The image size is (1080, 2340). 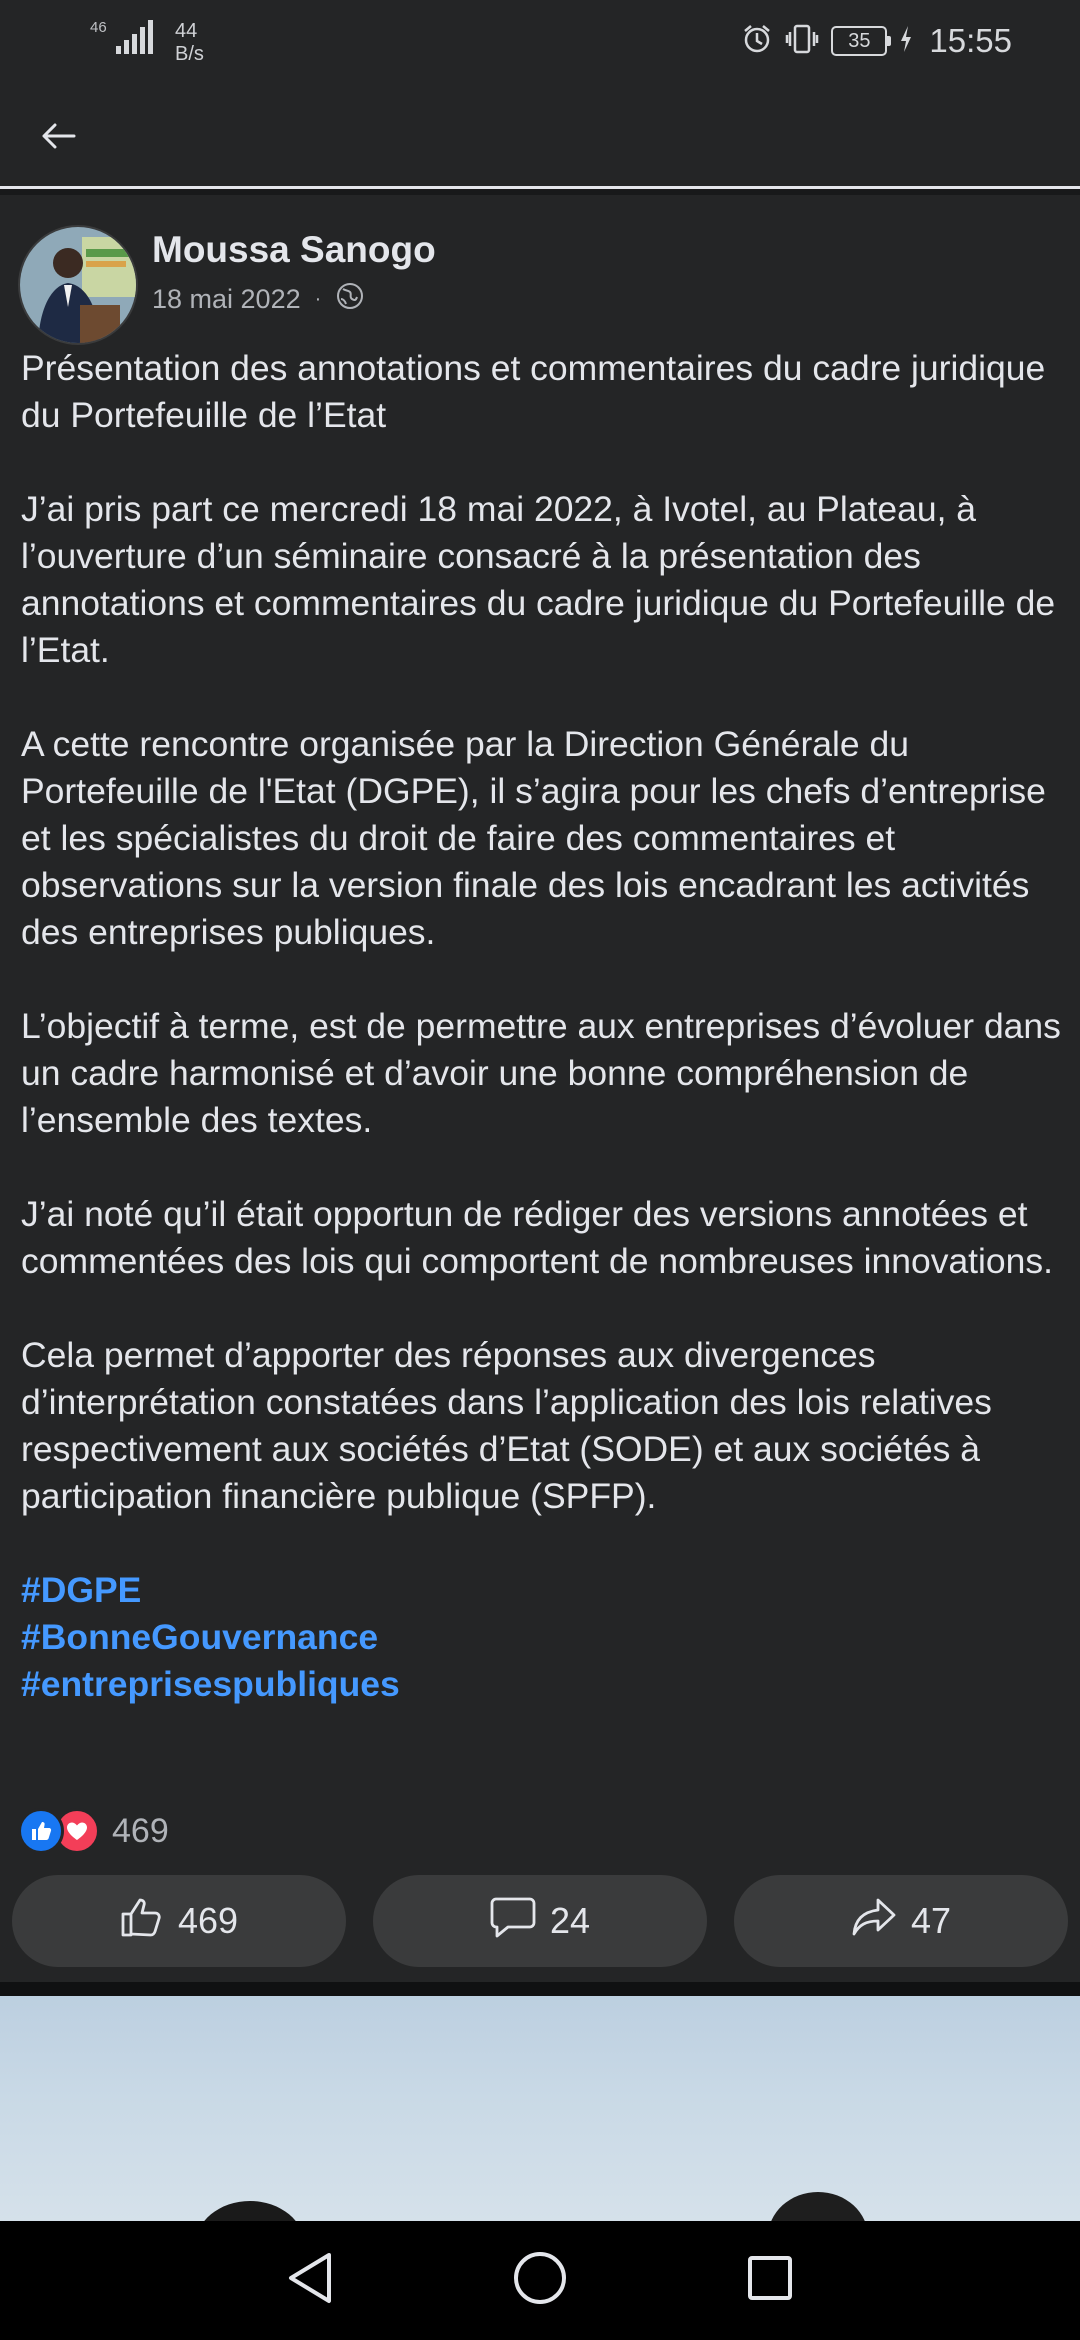 I want to click on share-arrow-icon, so click(x=874, y=1921).